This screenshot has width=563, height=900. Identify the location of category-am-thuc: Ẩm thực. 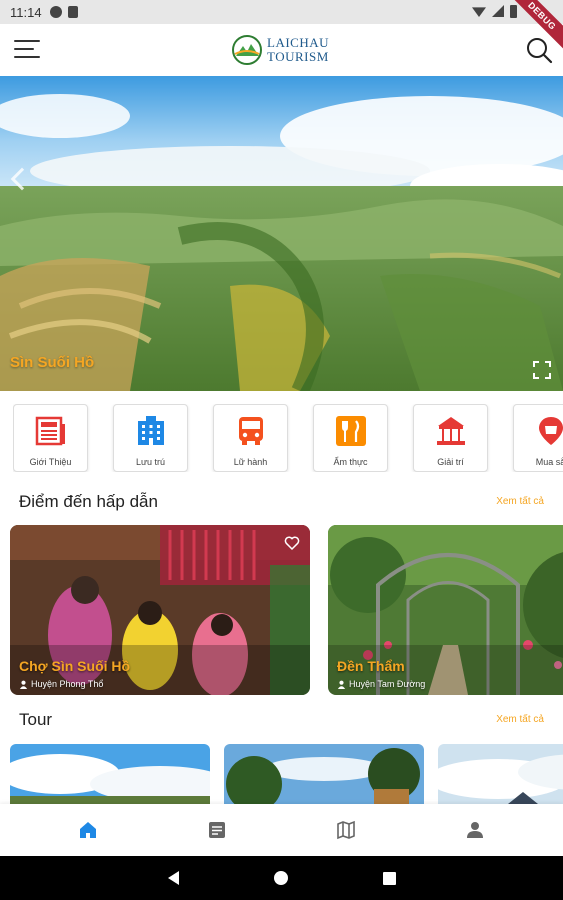
(350, 438).